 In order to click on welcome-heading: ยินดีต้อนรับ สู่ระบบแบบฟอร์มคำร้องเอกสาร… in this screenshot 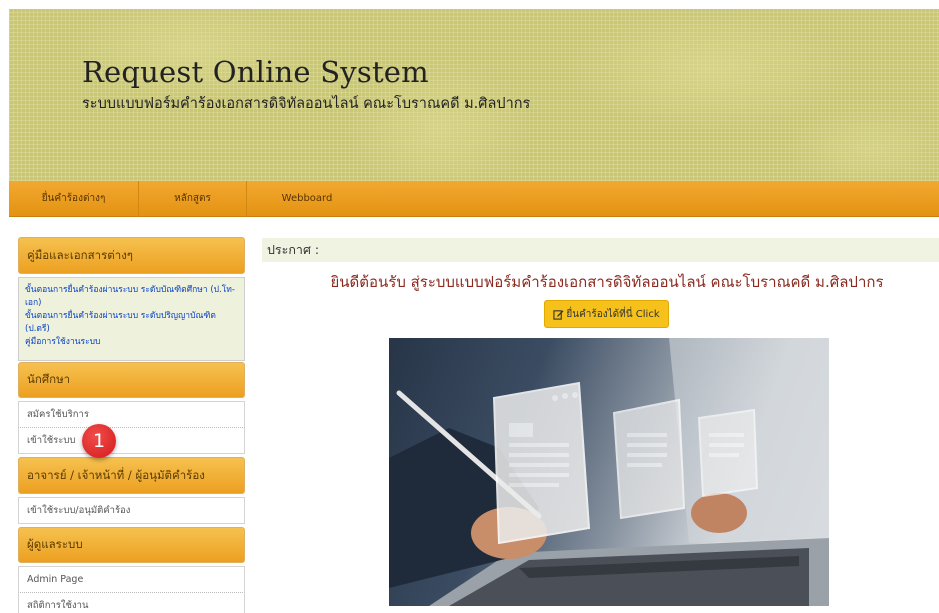, I will do `click(607, 282)`.